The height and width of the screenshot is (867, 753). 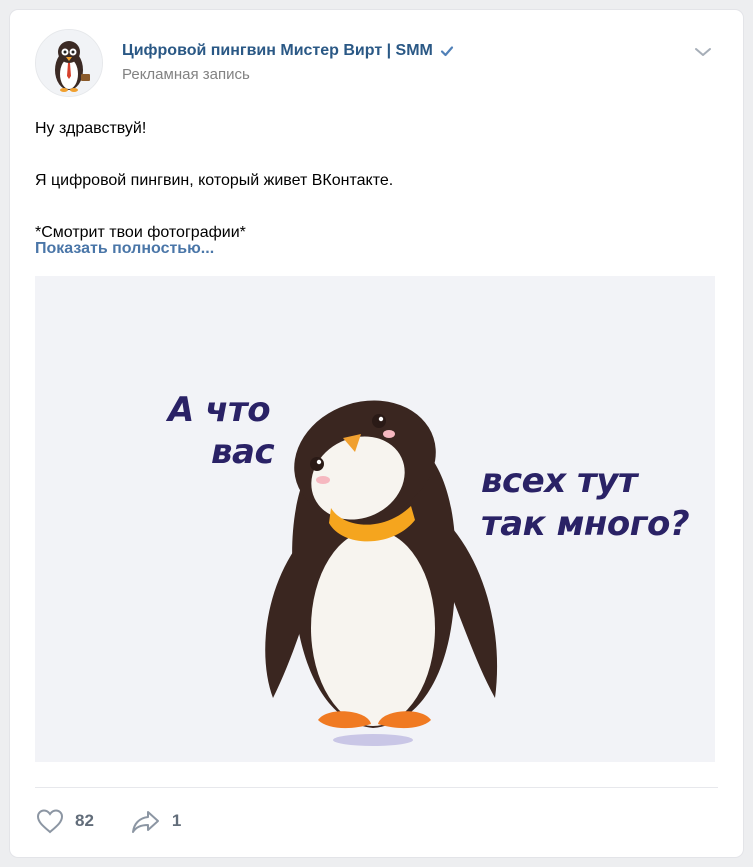 What do you see at coordinates (186, 74) in the screenshot?
I see `ad-label: Рекламная запись` at bounding box center [186, 74].